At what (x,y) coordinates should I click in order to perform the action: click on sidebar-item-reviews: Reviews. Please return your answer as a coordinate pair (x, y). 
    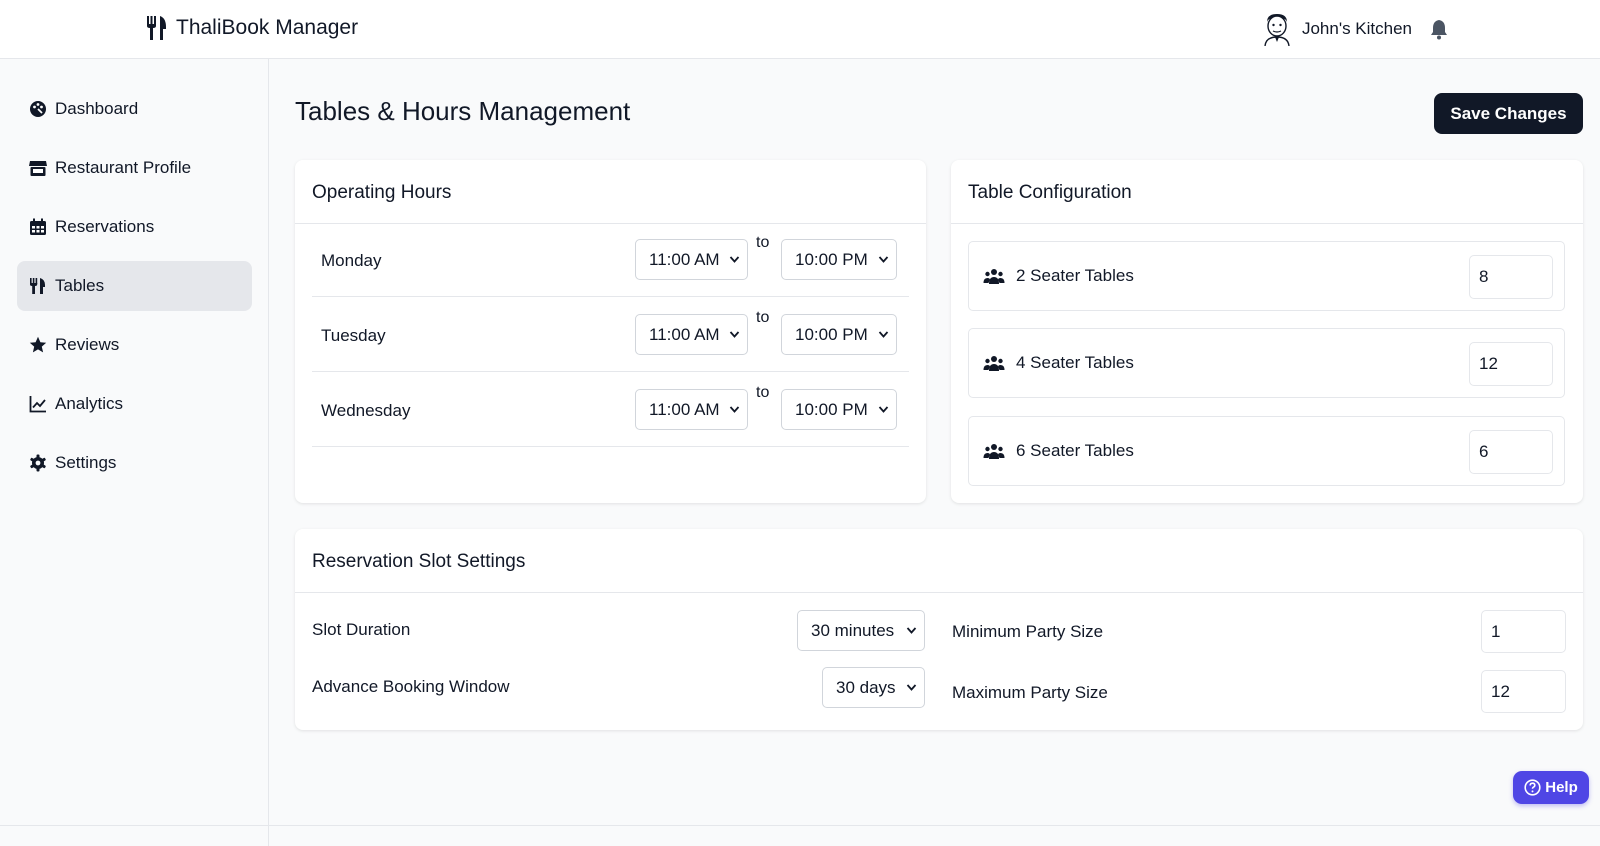
    Looking at the image, I should click on (134, 345).